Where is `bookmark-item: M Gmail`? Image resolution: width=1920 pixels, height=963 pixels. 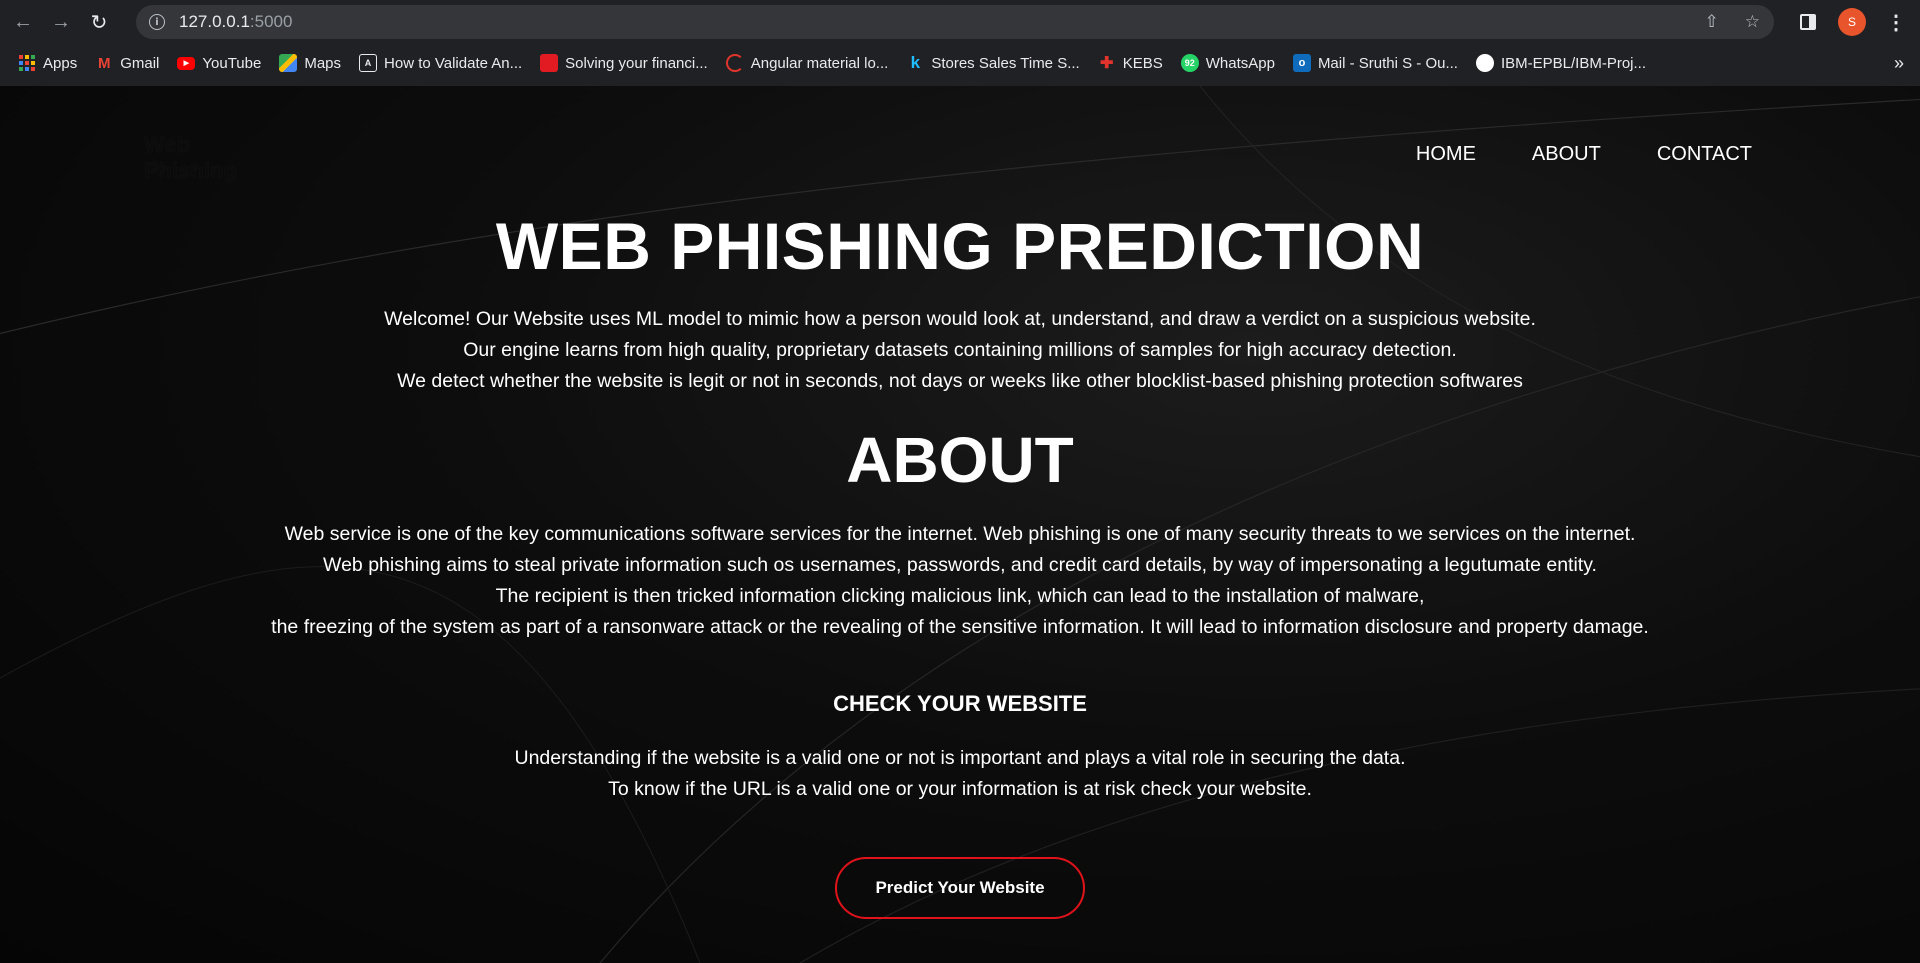
bookmark-item: M Gmail is located at coordinates (127, 63).